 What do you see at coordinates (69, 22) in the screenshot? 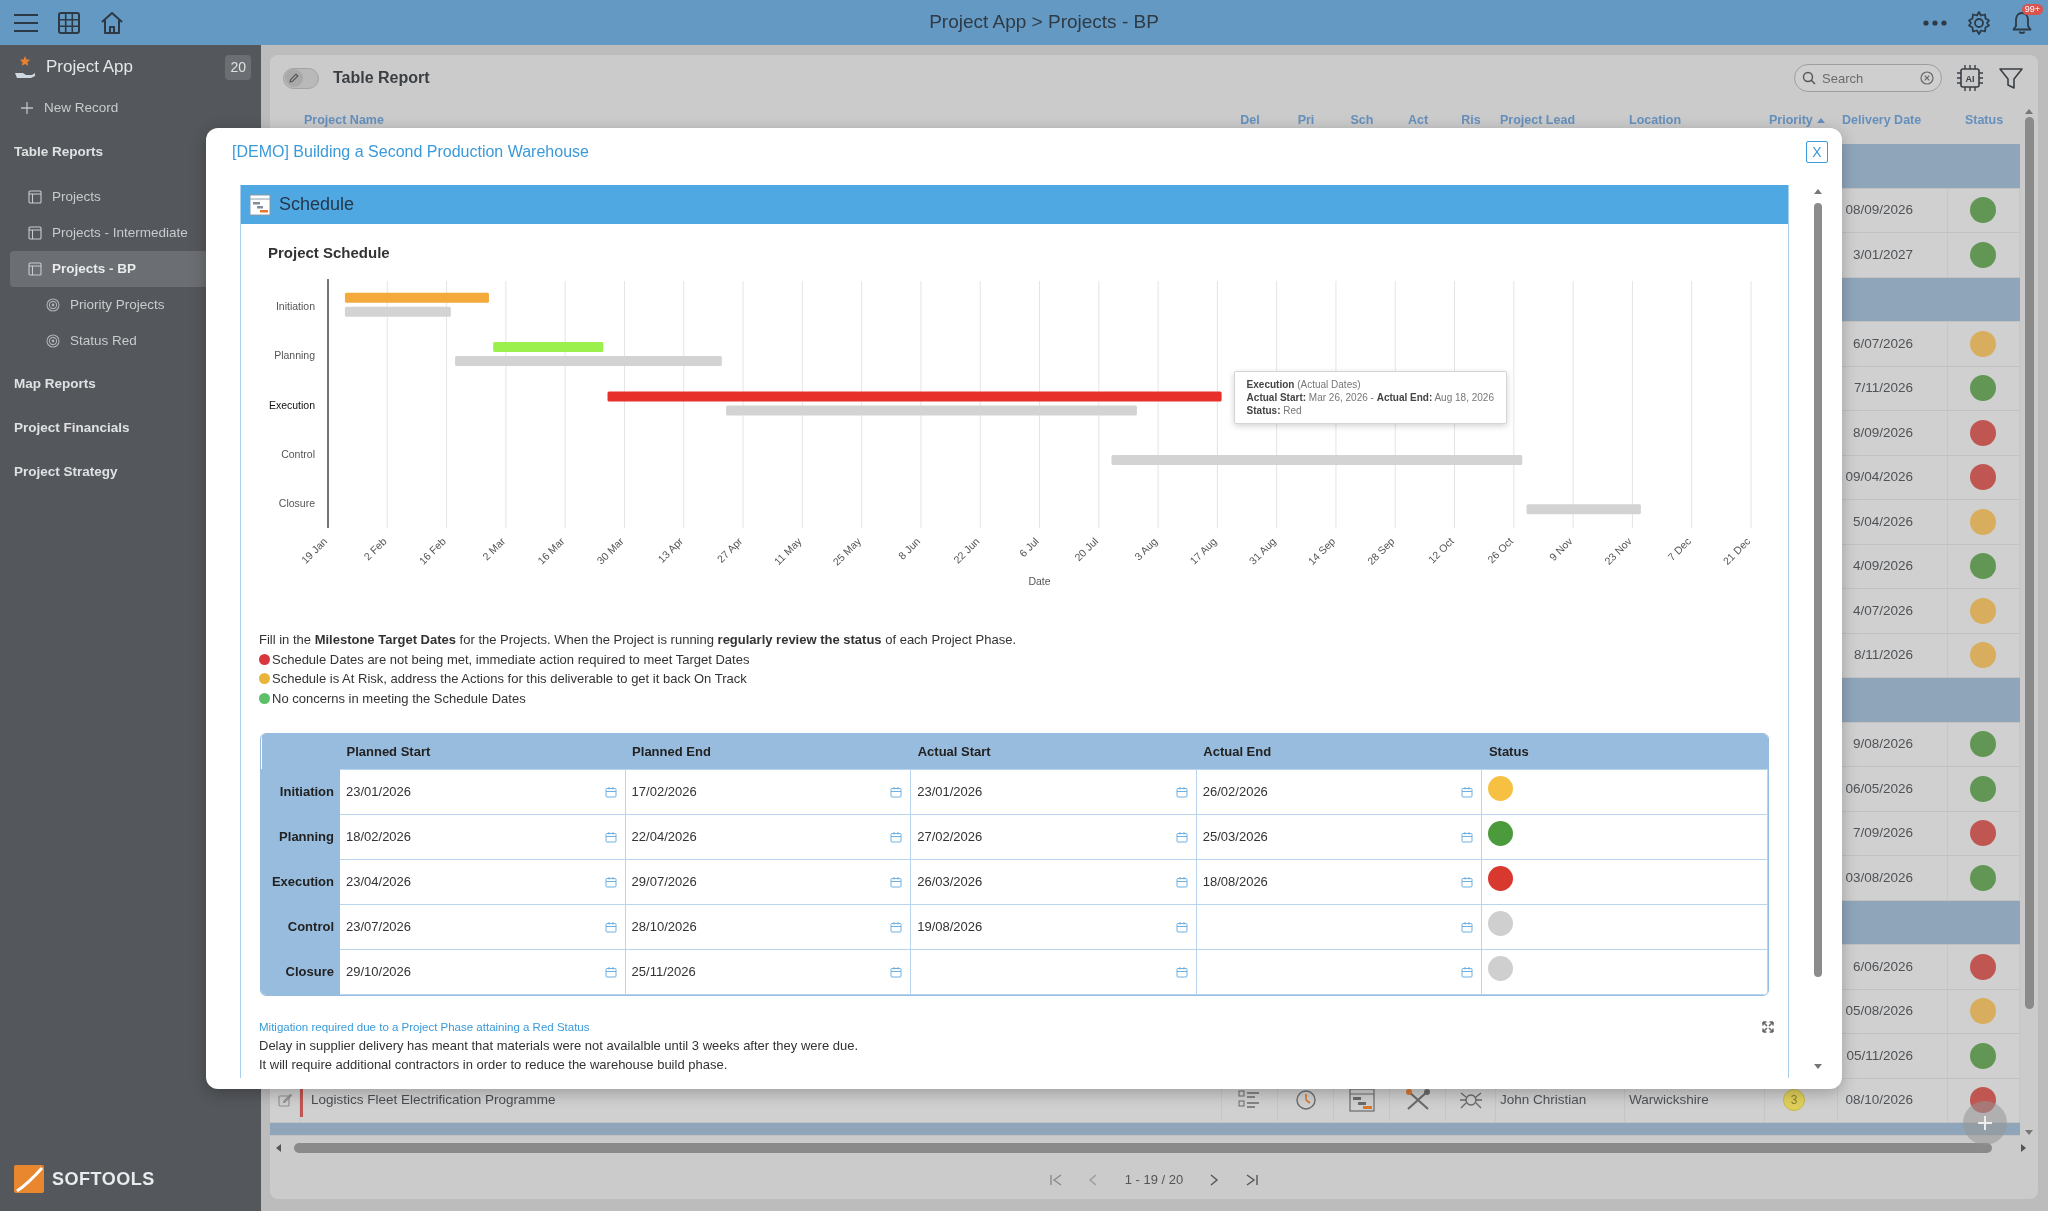
I see `grid-icon` at bounding box center [69, 22].